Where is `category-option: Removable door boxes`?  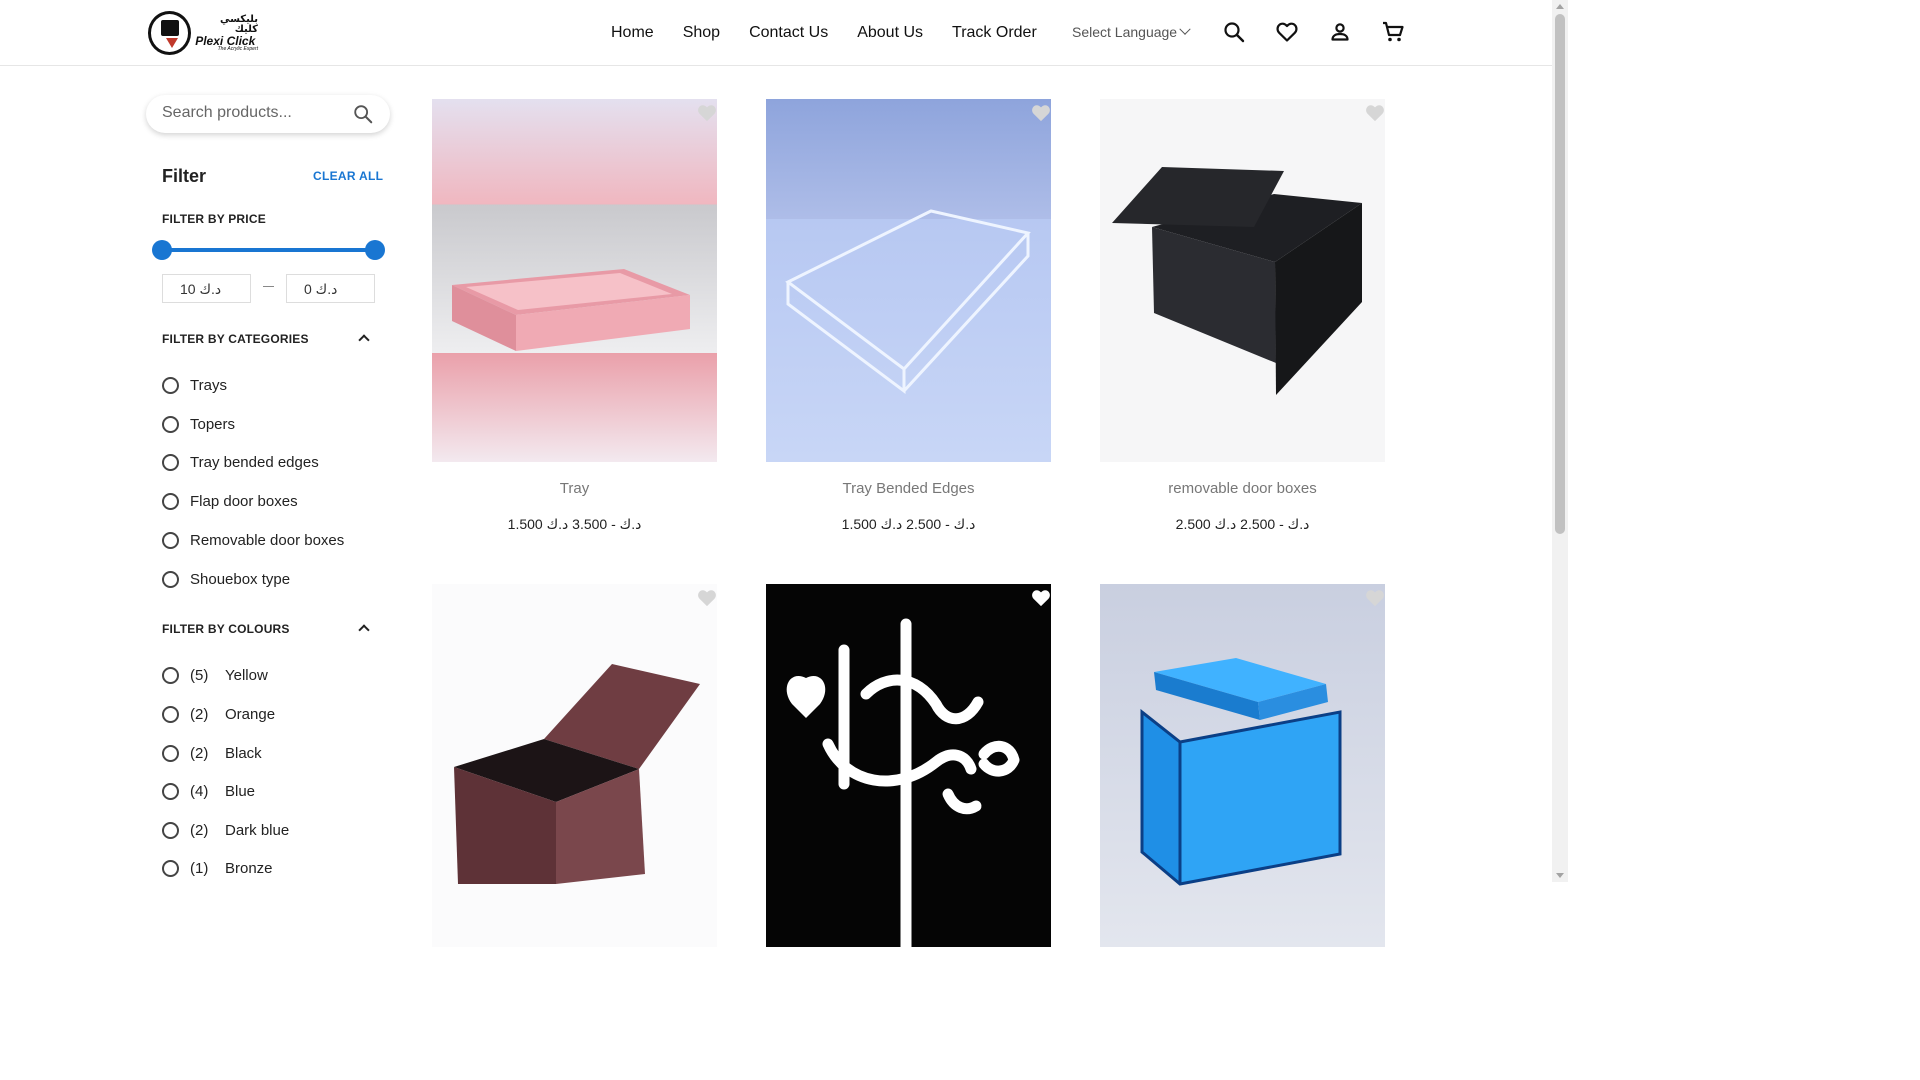 category-option: Removable door boxes is located at coordinates (253, 540).